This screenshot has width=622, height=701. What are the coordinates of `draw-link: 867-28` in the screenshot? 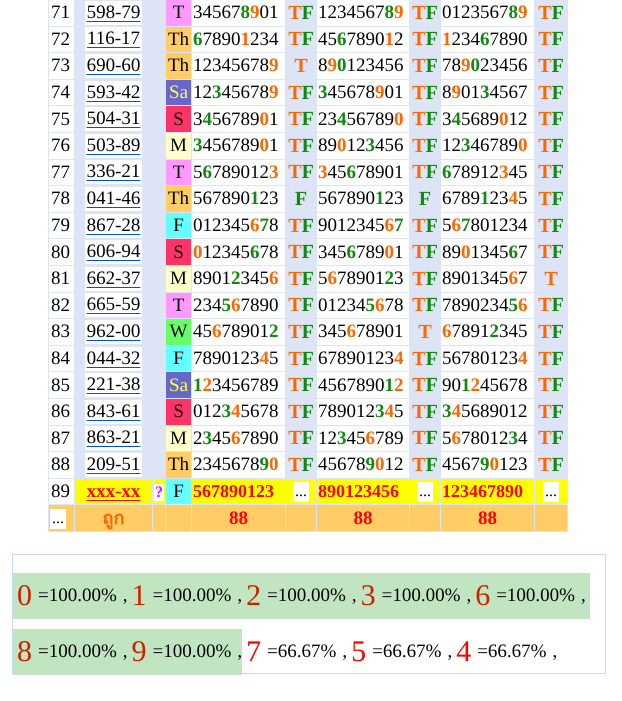 It's located at (113, 226).